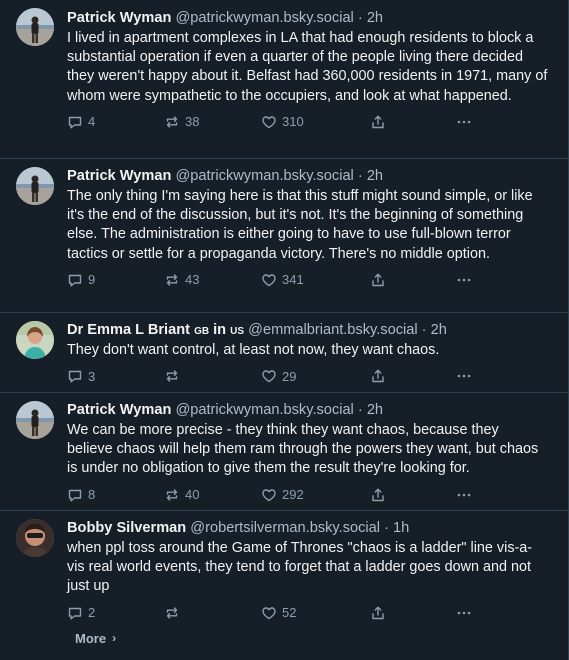 The height and width of the screenshot is (660, 569). I want to click on like-count: 29, so click(289, 376).